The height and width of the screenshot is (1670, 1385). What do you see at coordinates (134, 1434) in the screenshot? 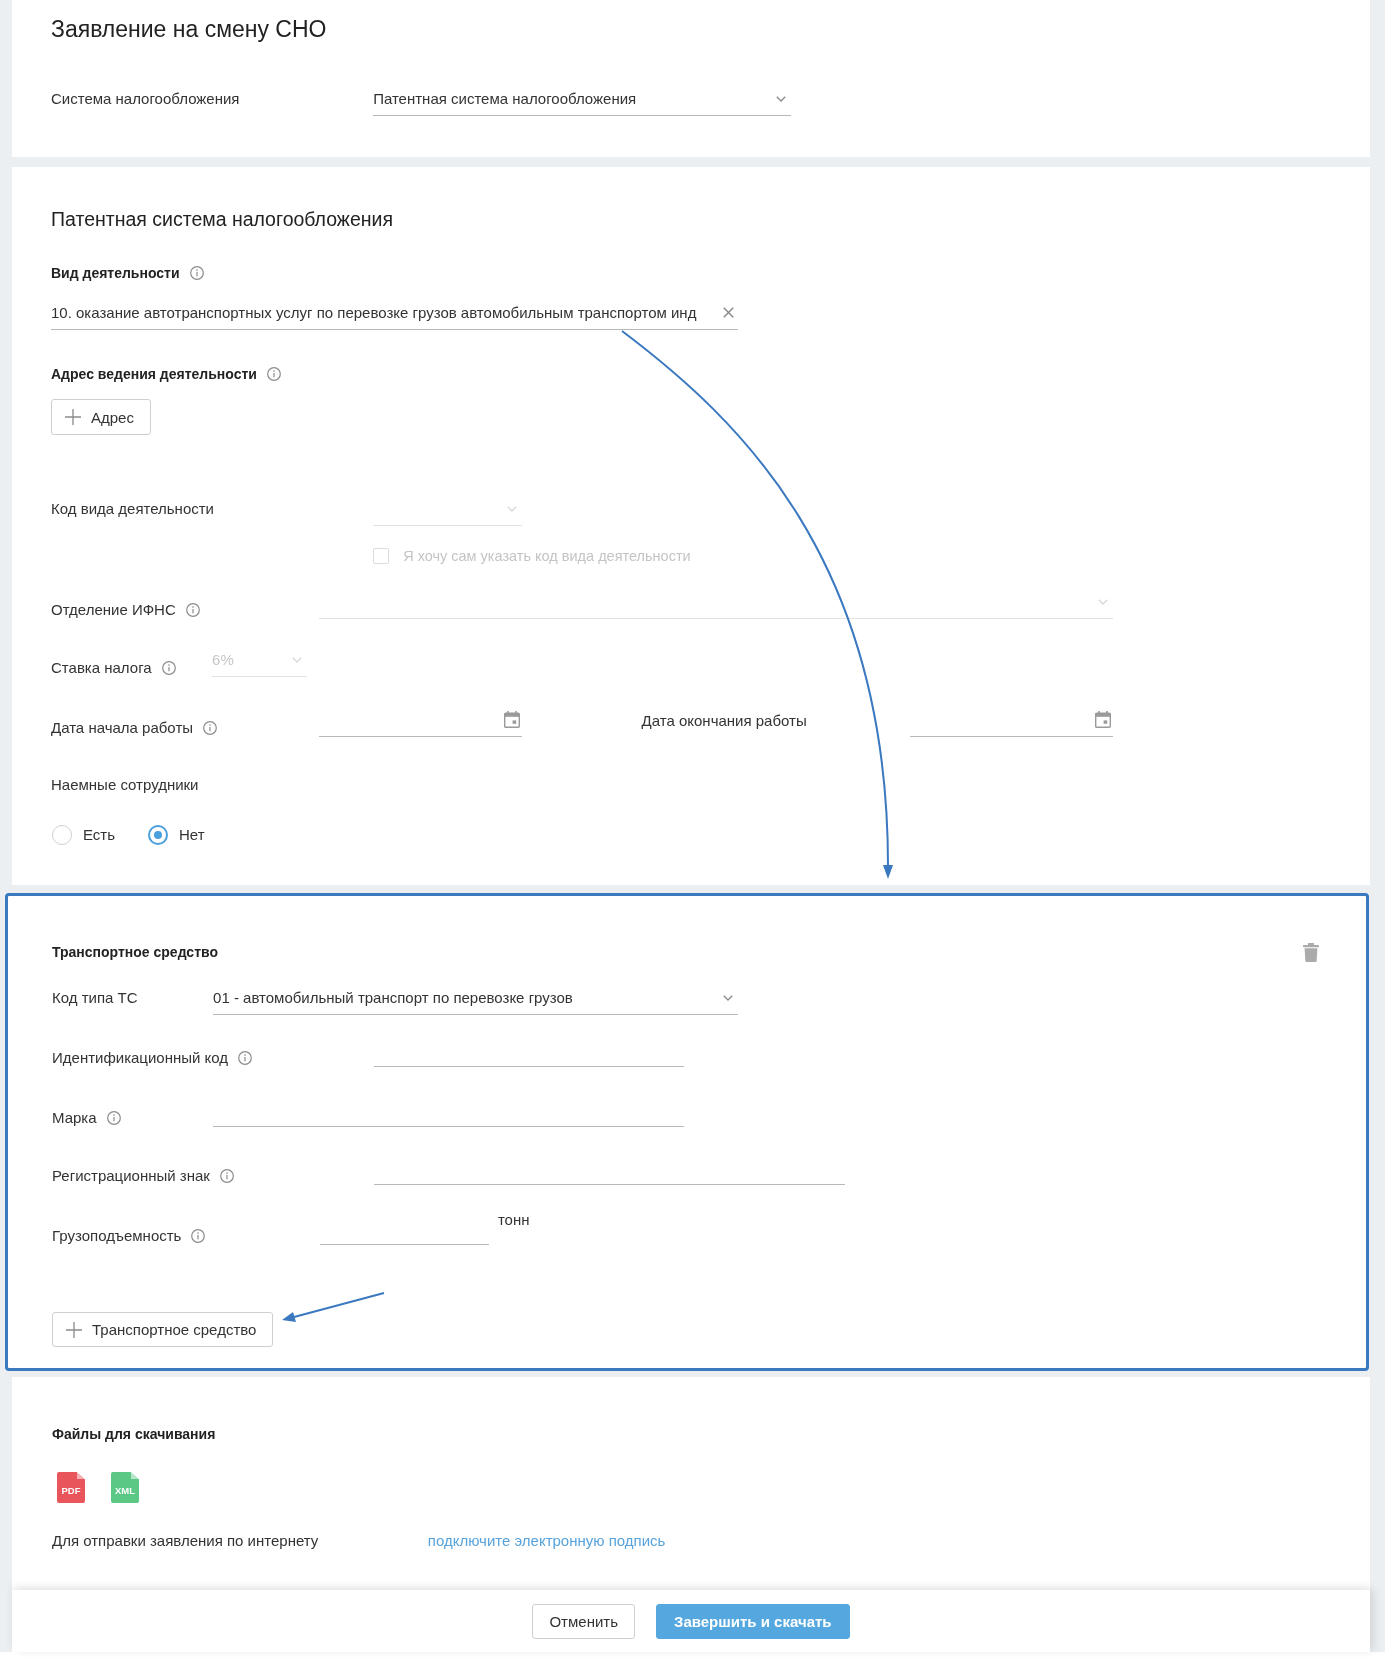
I see `section-title: Файлы для скачивания` at bounding box center [134, 1434].